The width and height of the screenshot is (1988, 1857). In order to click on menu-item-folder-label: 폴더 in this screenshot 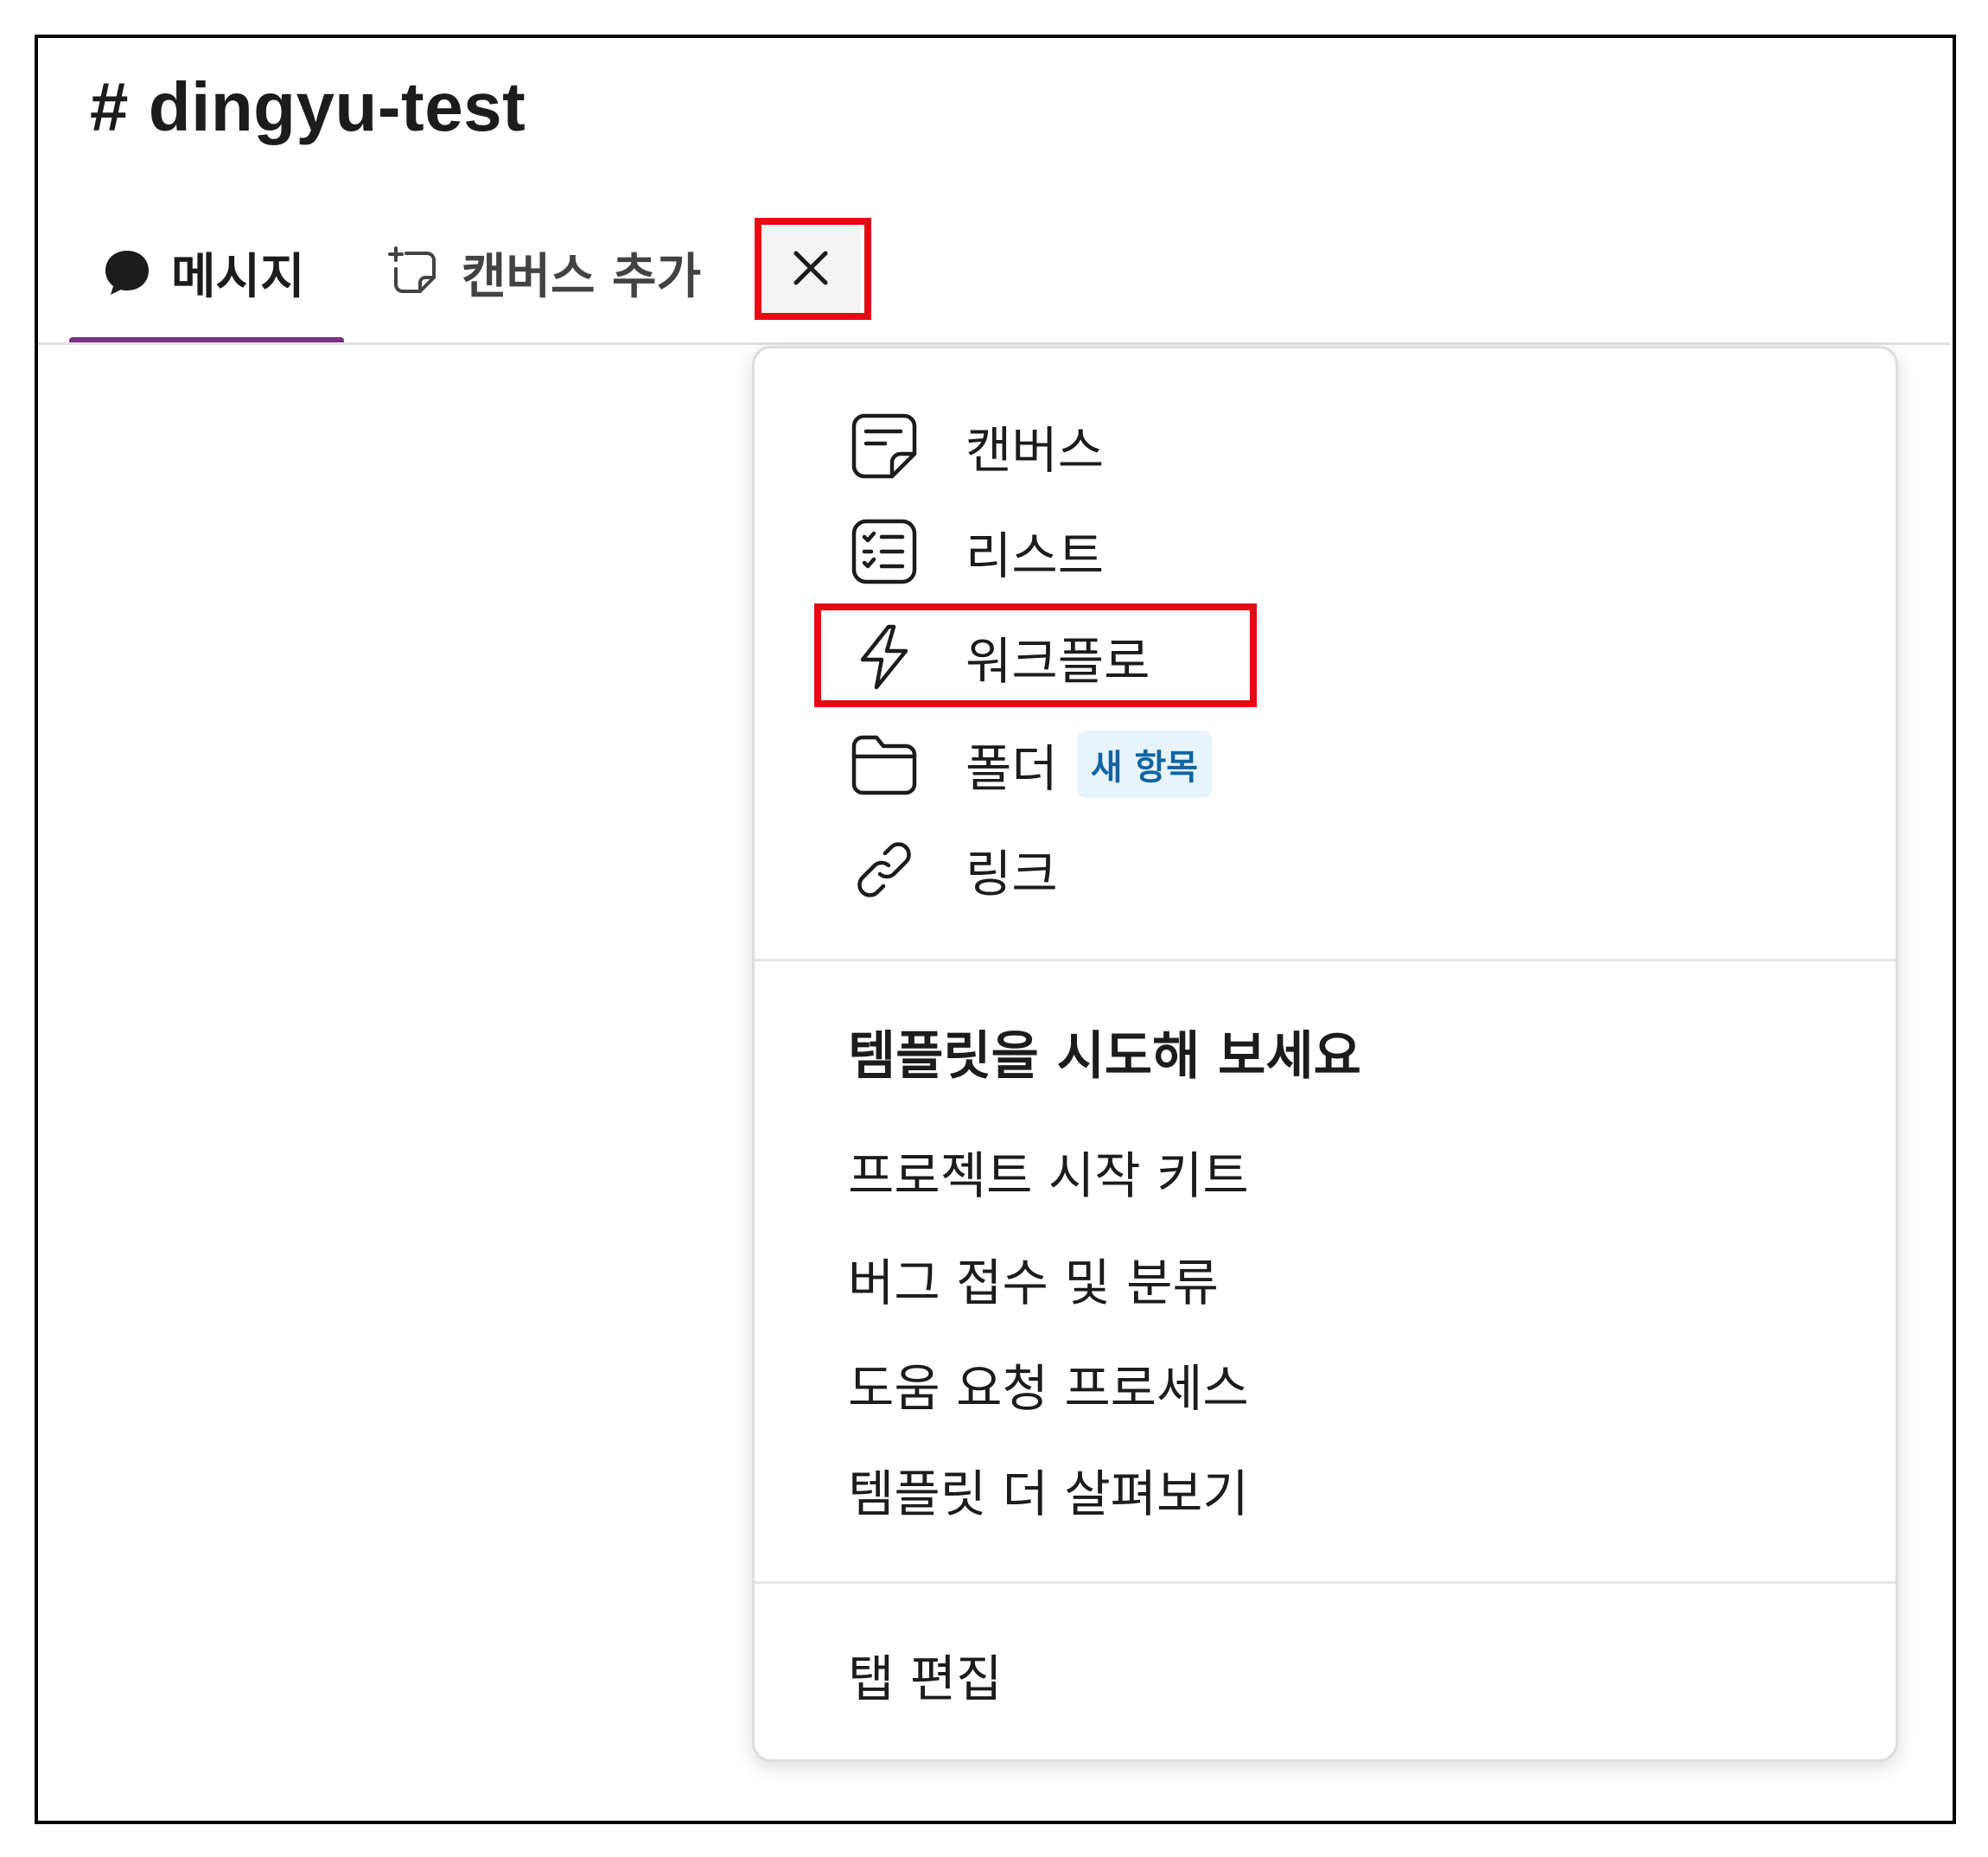, I will do `click(1011, 768)`.